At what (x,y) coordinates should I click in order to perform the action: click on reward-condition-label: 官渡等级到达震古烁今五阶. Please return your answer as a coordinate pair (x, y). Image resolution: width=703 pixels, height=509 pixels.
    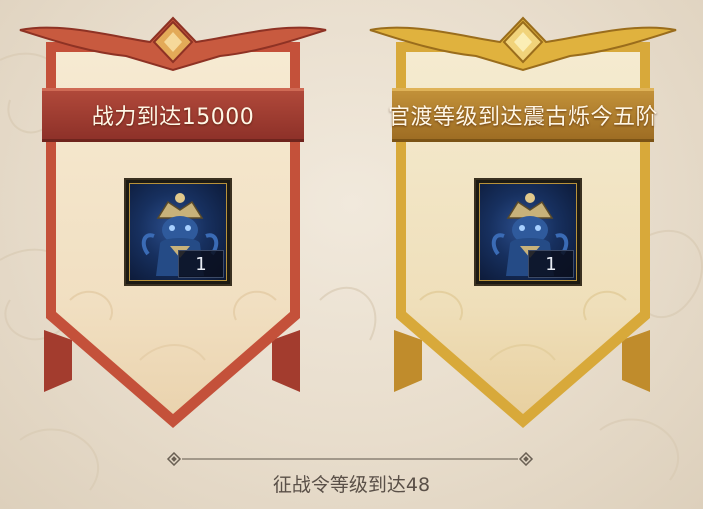
    Looking at the image, I should click on (522, 117).